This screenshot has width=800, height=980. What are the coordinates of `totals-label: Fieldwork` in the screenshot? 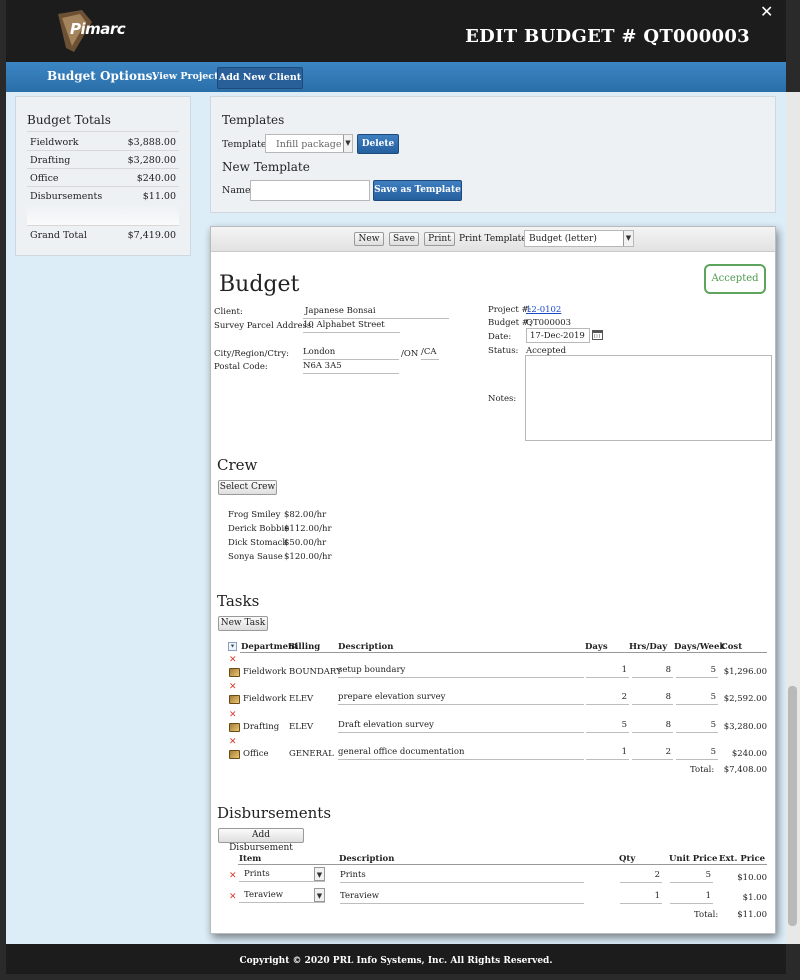 It's located at (54, 142).